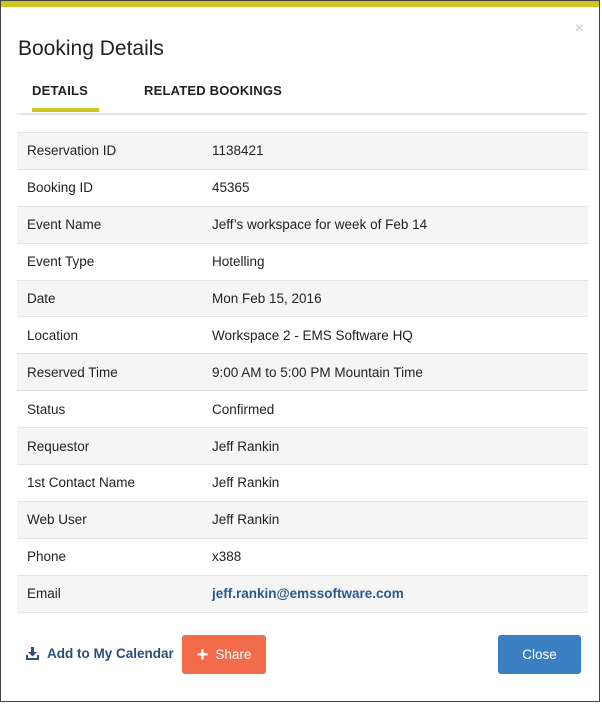  What do you see at coordinates (400, 298) in the screenshot?
I see `row-value: Mon Feb 15, 2016` at bounding box center [400, 298].